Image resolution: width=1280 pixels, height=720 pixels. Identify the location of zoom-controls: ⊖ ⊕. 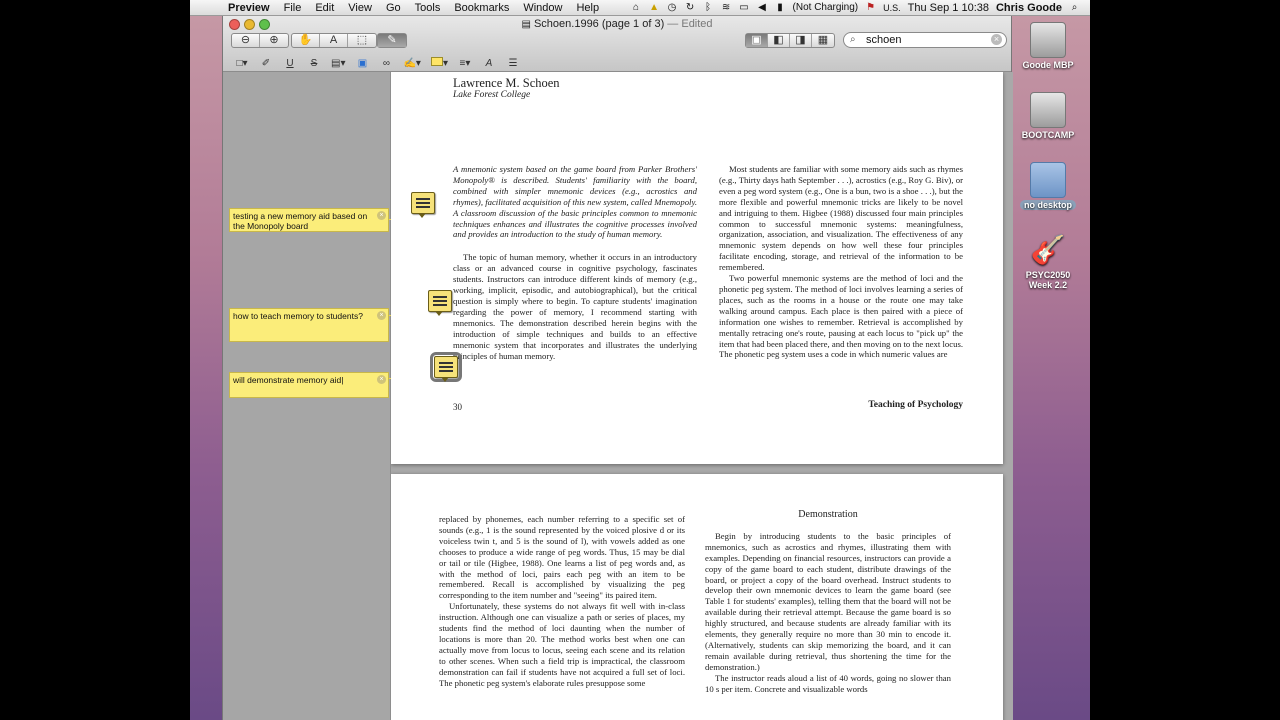
(260, 40).